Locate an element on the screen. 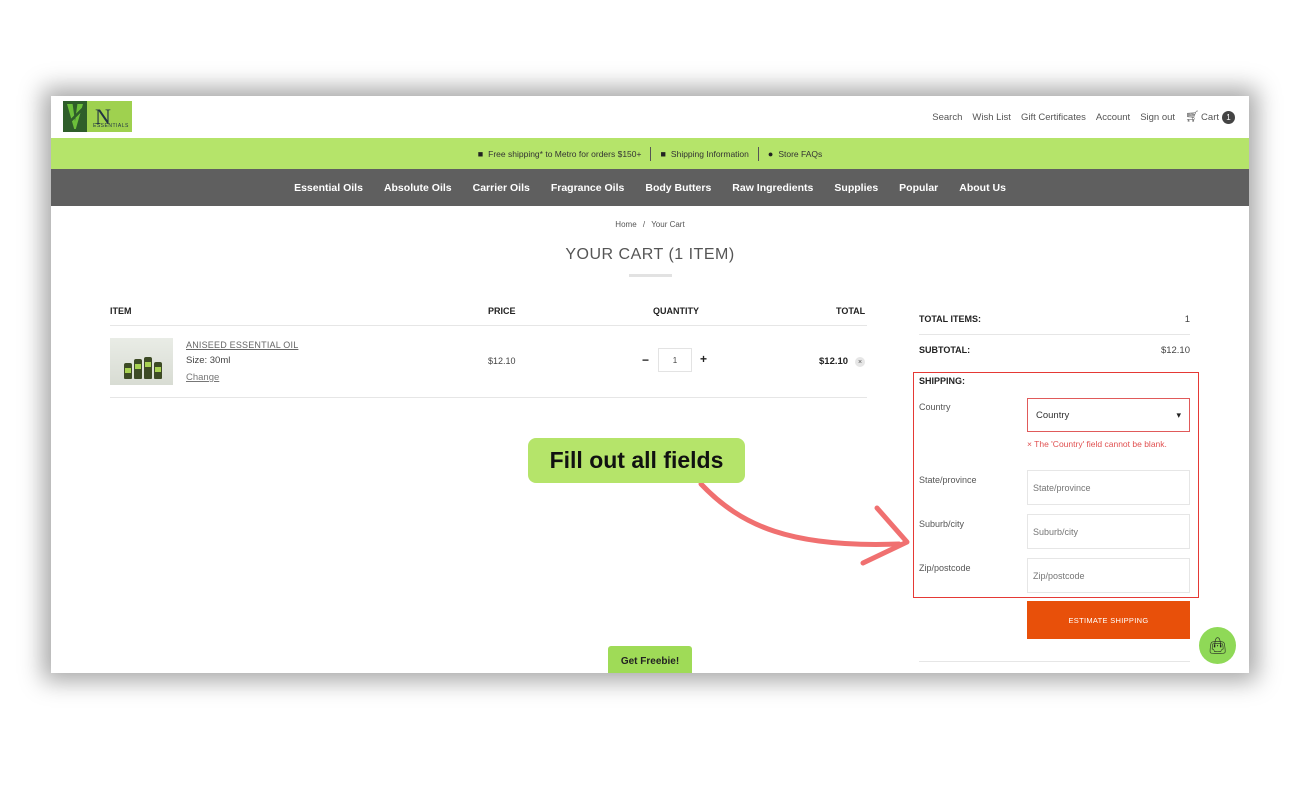 The width and height of the screenshot is (1300, 800). shopping-bag-heart-icon: 👜︎ is located at coordinates (1217, 645).